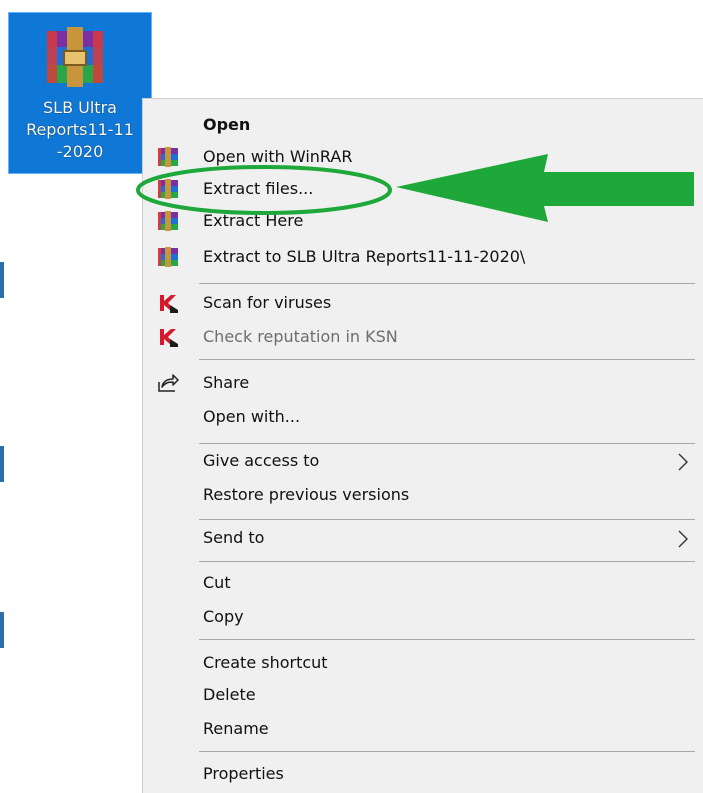 The height and width of the screenshot is (793, 703). Describe the element at coordinates (423, 774) in the screenshot. I see `menu-item-properties: Properties` at that location.